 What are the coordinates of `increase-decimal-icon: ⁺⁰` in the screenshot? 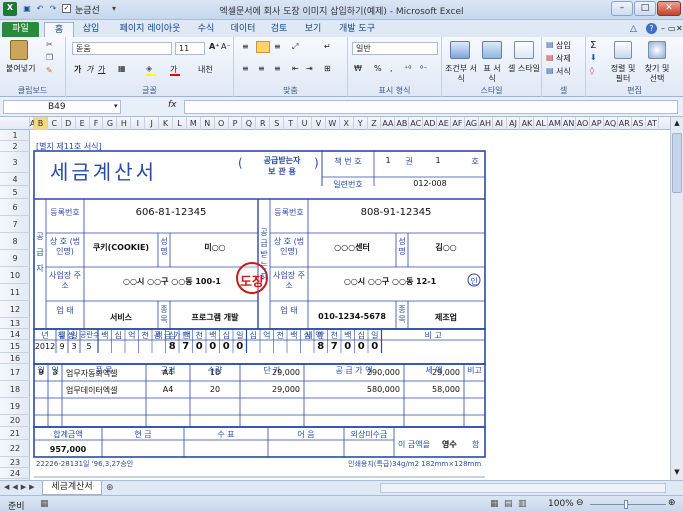 It's located at (407, 68).